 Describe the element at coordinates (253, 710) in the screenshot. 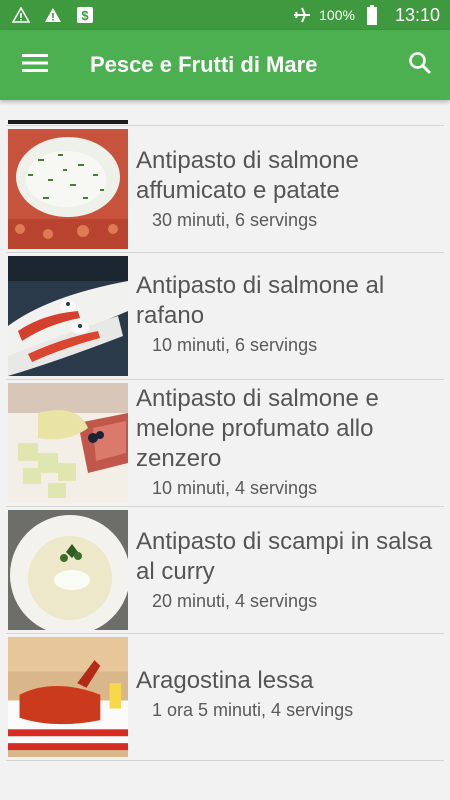

I see `recipe-meta: 1 ora 5 minuti, 4 servings` at that location.